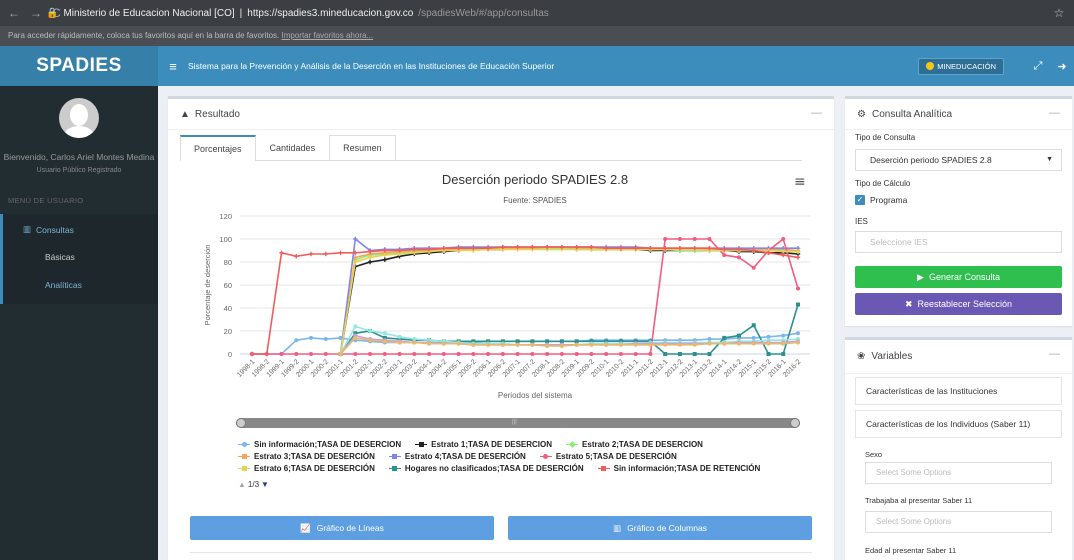  I want to click on tipo-calculo-label: Tipo de Cálculo, so click(883, 183).